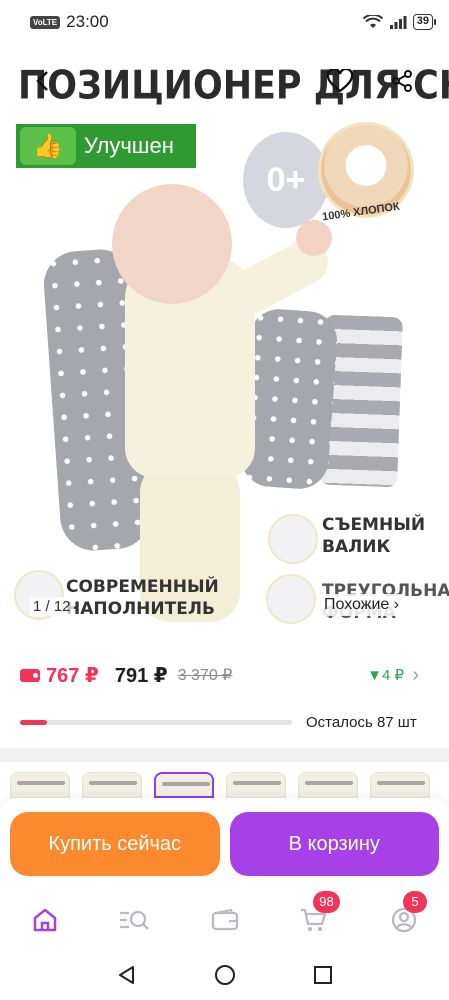  I want to click on buy-now-button: Купить сейчас, so click(115, 844).